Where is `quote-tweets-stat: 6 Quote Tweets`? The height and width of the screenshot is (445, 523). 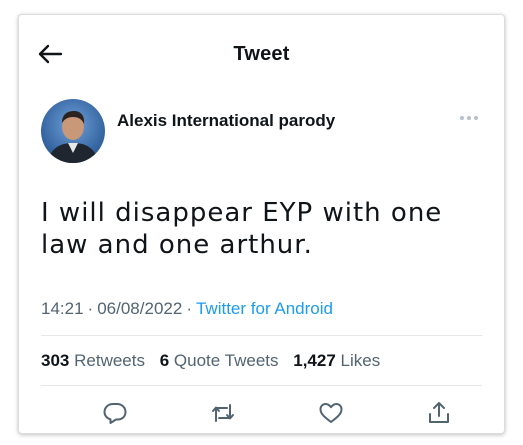 quote-tweets-stat: 6 Quote Tweets is located at coordinates (219, 360).